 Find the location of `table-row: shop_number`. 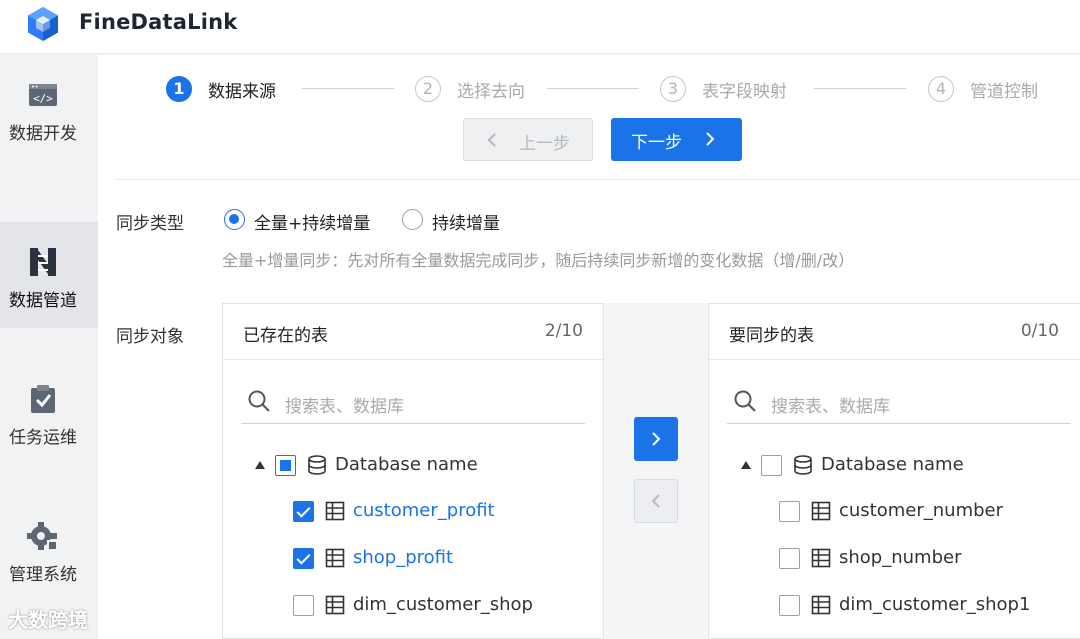

table-row: shop_number is located at coordinates (929, 560).